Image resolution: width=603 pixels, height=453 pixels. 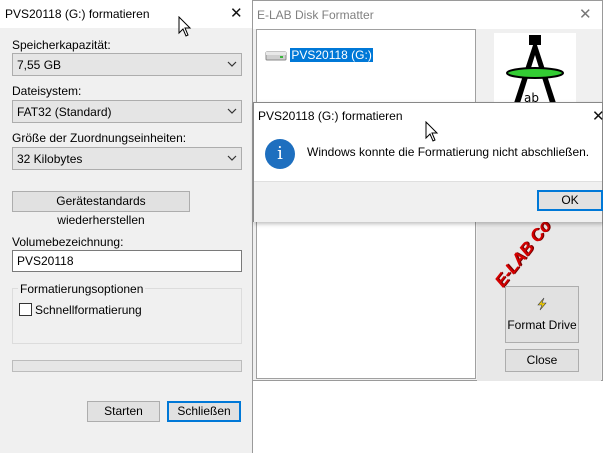 I want to click on info-icon: i, so click(x=280, y=154).